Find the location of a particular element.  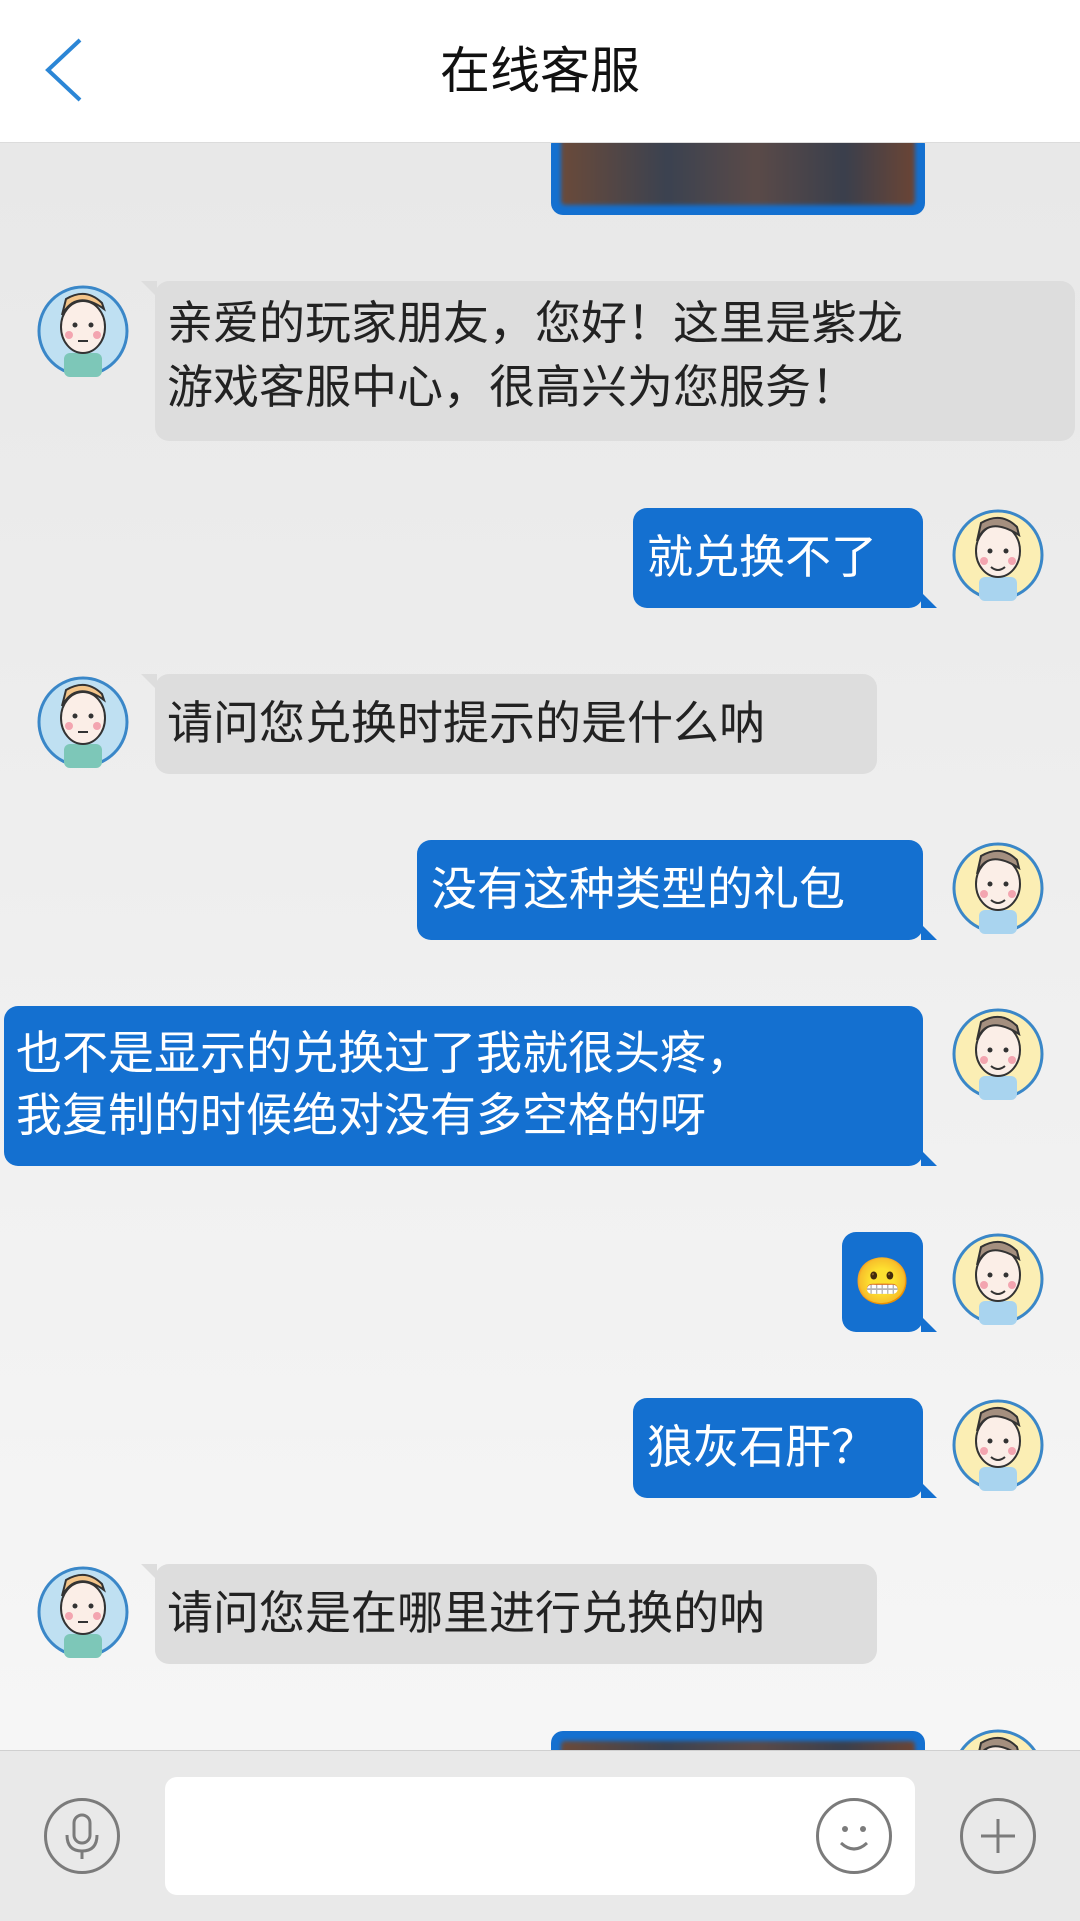

plus-icon is located at coordinates (998, 1836).